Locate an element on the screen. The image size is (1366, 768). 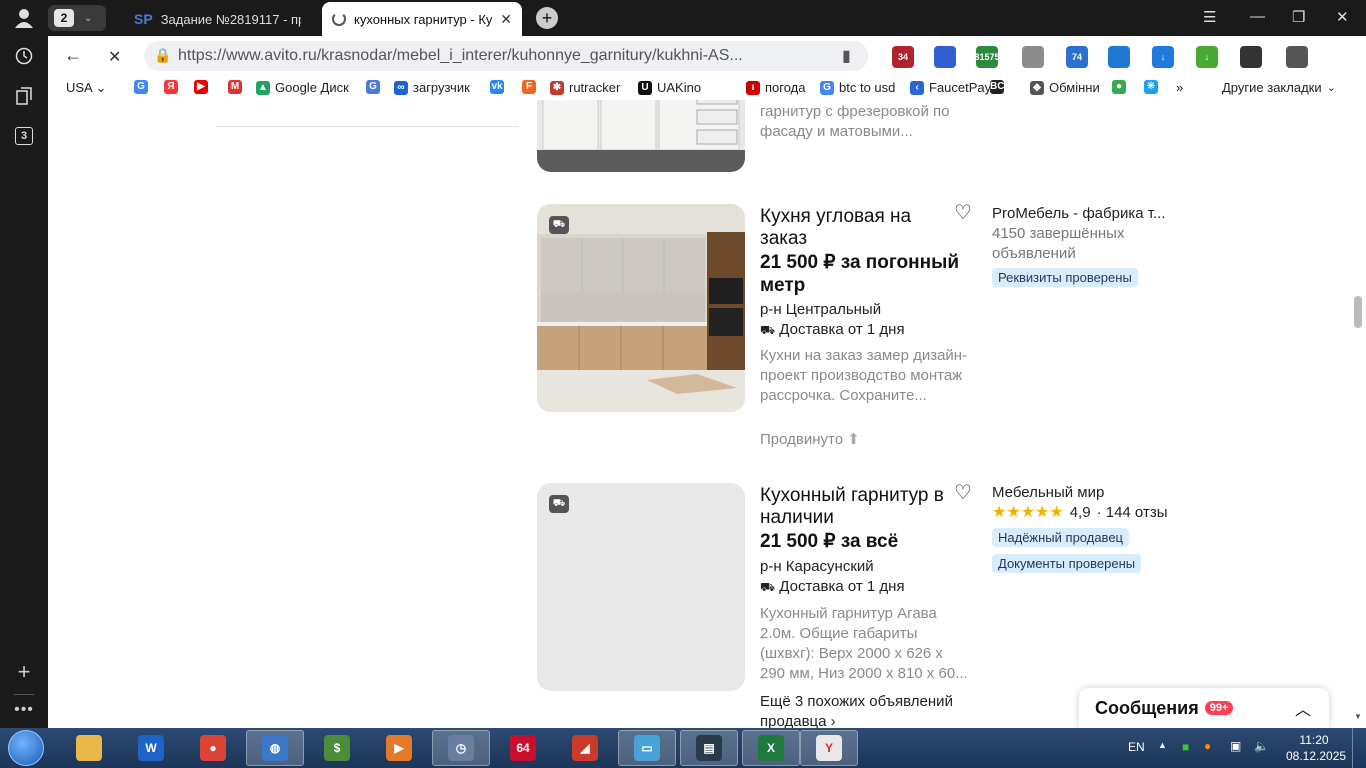
menu-icon: ☰ is located at coordinates (1209, 17).